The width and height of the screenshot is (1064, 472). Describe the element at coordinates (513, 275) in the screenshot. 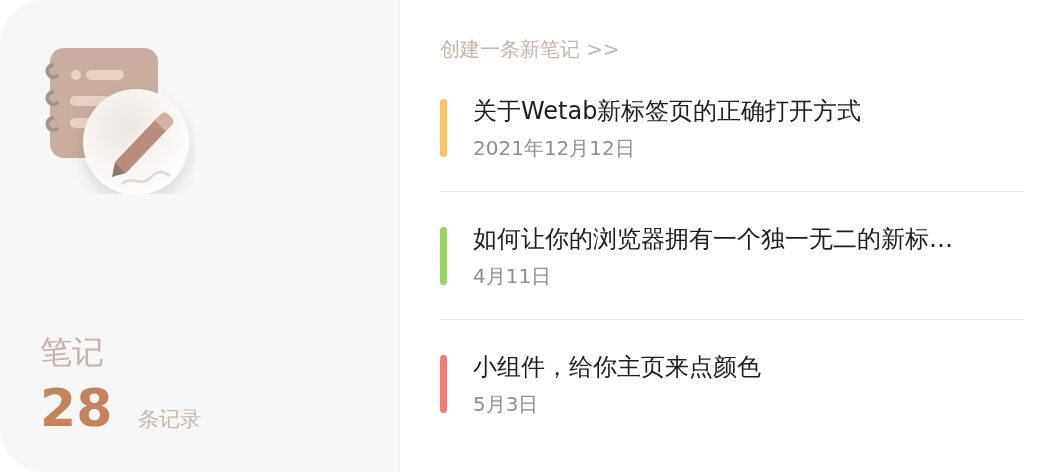

I see `note-date: 4月11日` at that location.